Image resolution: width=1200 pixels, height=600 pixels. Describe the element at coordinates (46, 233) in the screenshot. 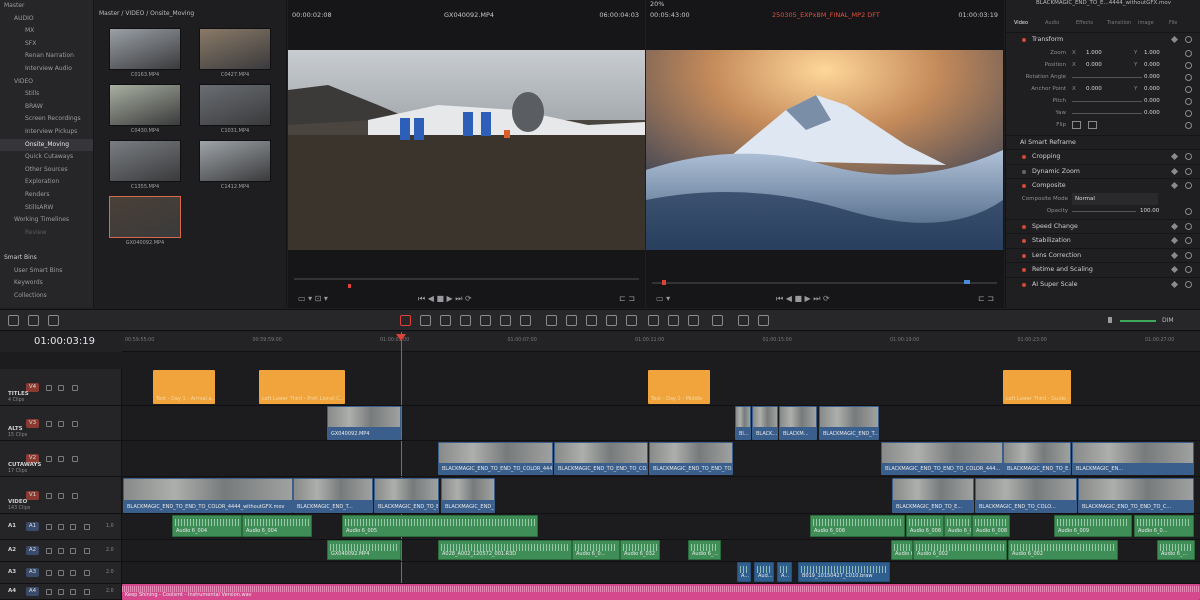

I see `bin-item: Review` at that location.